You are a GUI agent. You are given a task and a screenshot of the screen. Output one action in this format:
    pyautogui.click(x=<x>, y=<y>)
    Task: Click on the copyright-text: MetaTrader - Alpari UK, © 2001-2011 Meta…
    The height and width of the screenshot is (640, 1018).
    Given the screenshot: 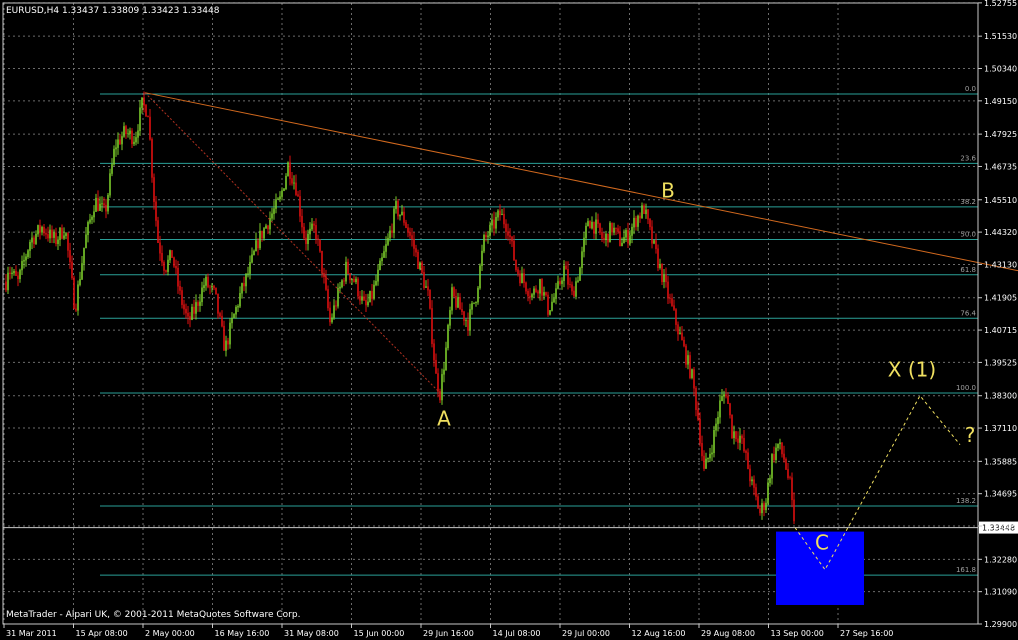 What is the action you would take?
    pyautogui.click(x=153, y=615)
    